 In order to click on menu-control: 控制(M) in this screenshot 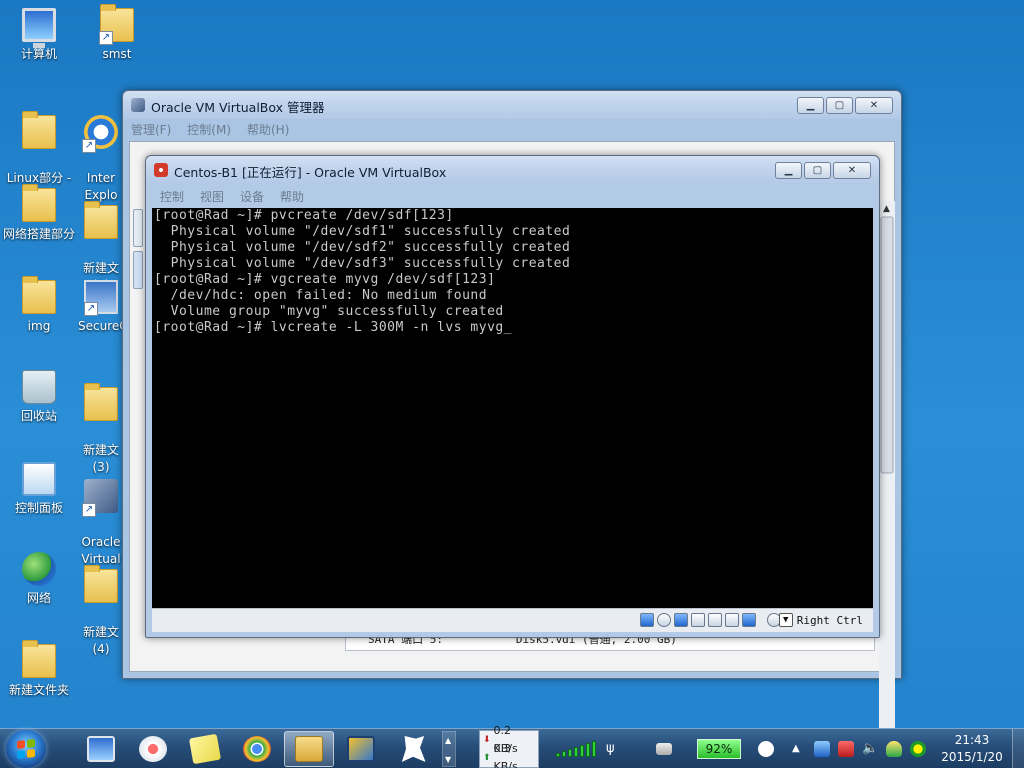, I will do `click(209, 129)`.